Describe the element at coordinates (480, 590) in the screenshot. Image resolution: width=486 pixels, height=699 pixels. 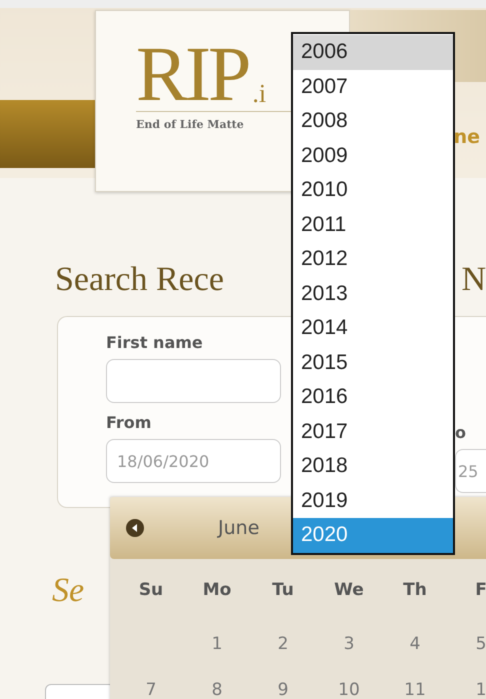
I see `weekday-label: F` at that location.